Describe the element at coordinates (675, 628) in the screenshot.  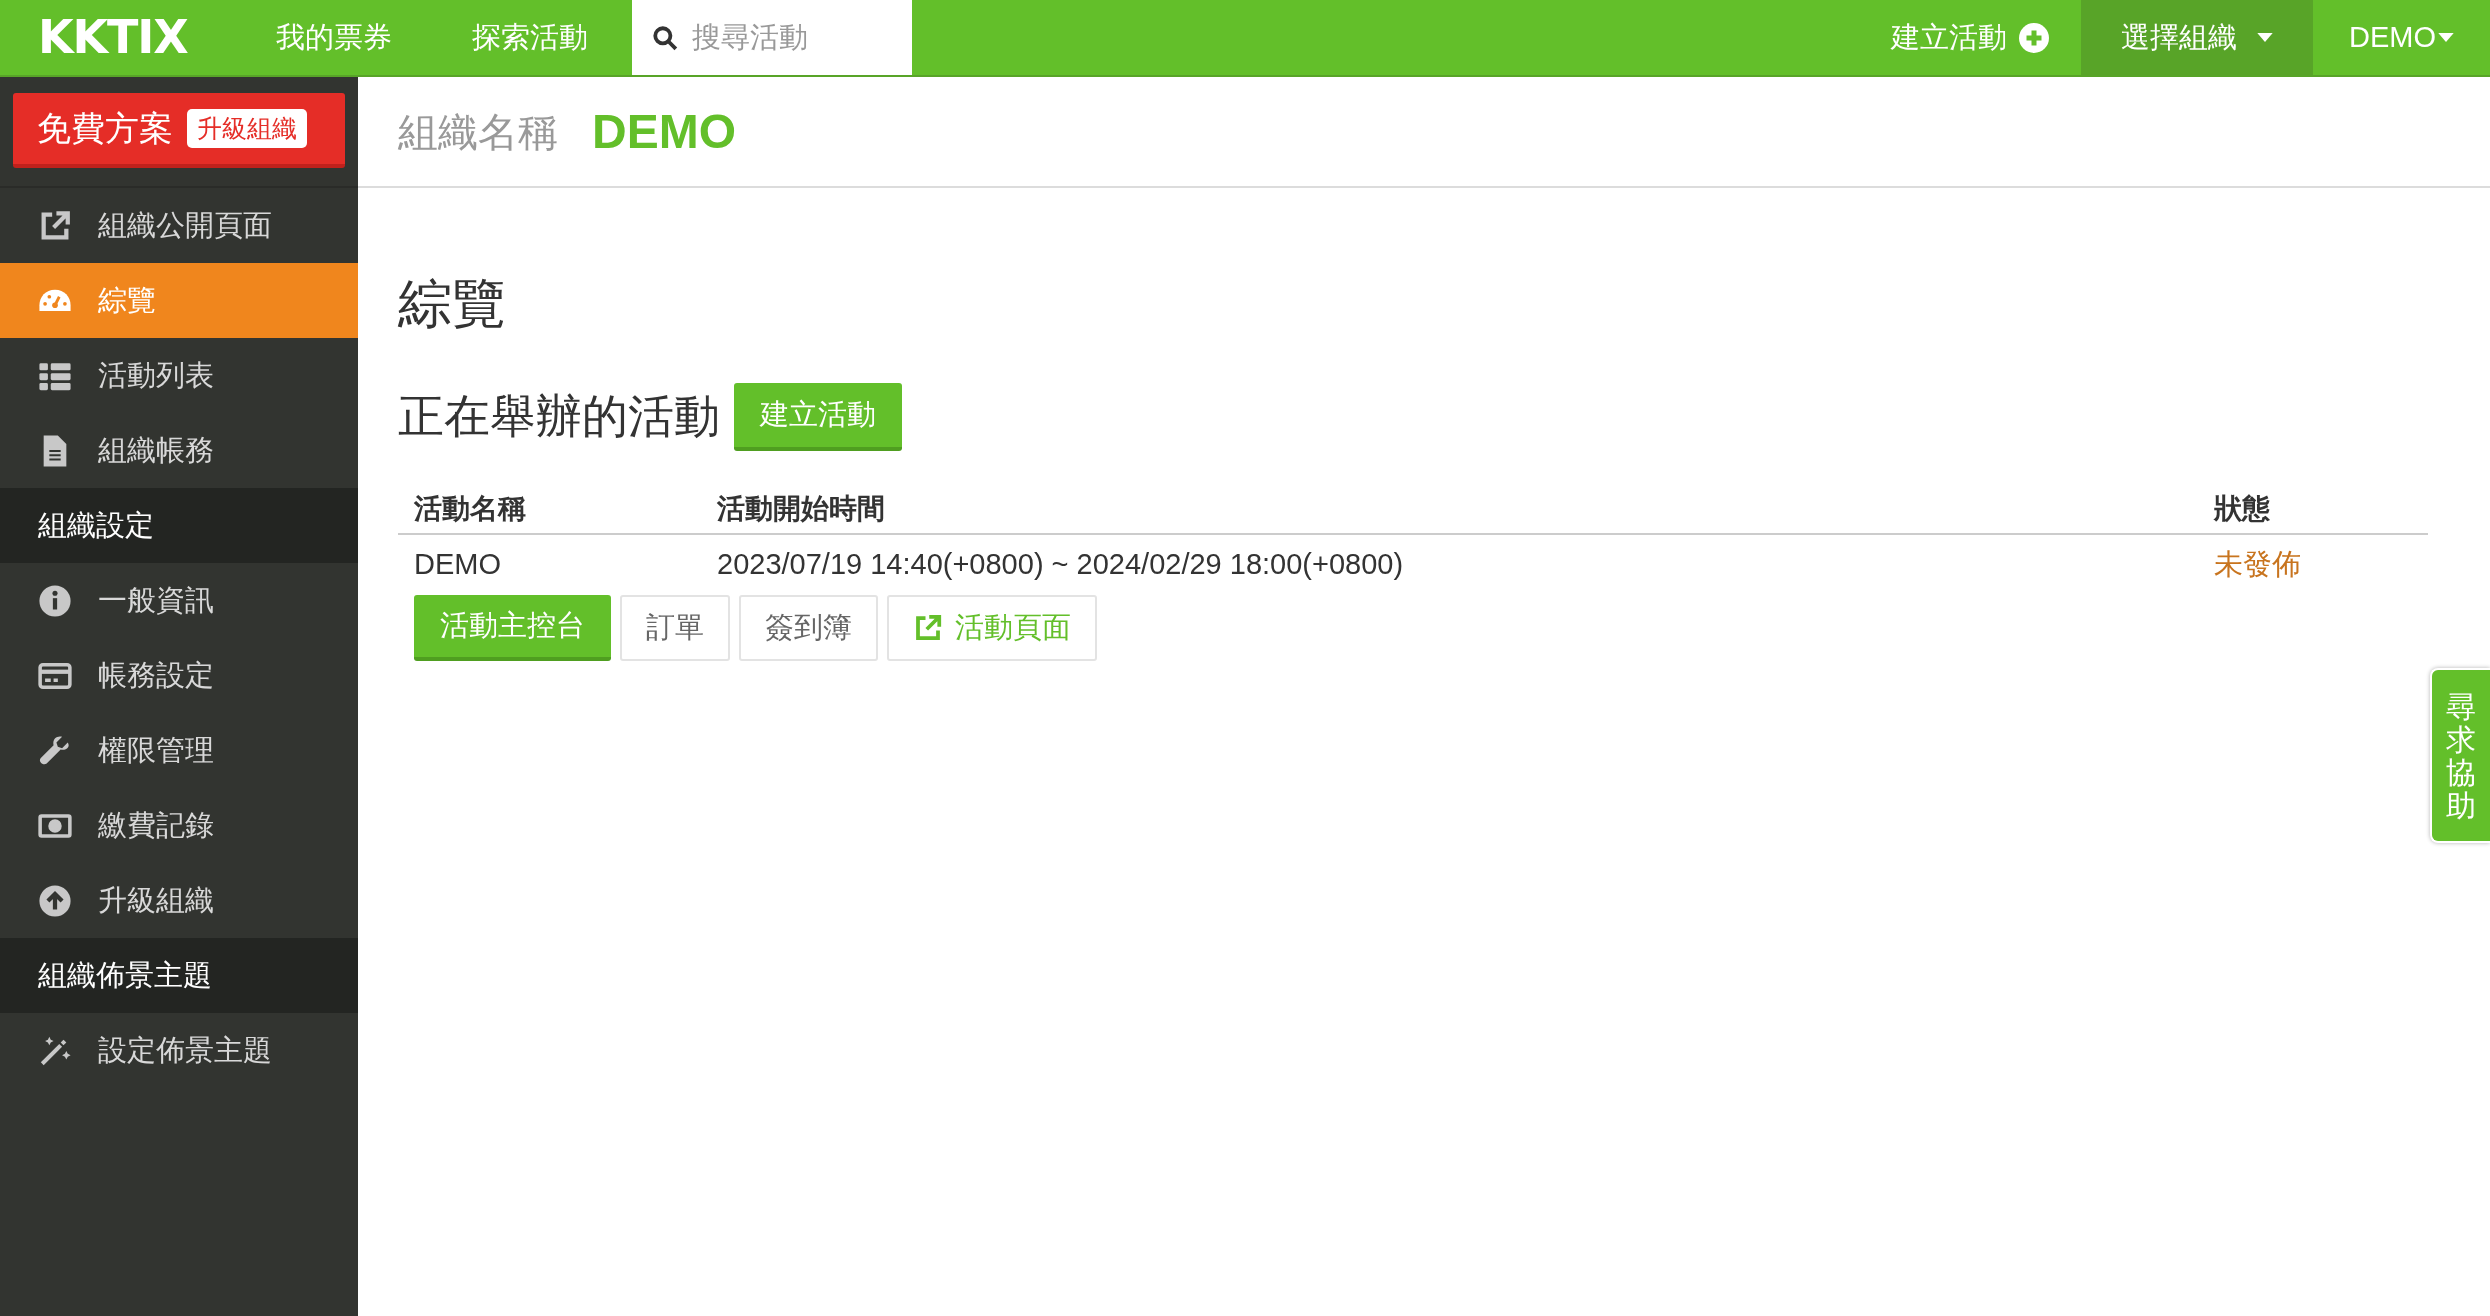
I see `action-button: 訂單` at that location.